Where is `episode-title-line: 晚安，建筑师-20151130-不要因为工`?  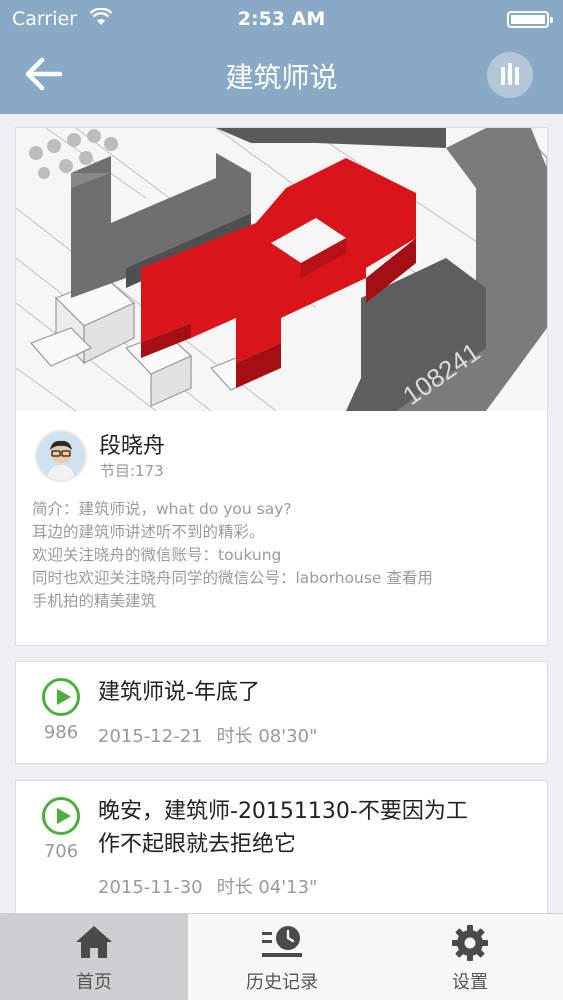
episode-title-line: 晚安，建筑师-20151130-不要因为工 is located at coordinates (283, 811).